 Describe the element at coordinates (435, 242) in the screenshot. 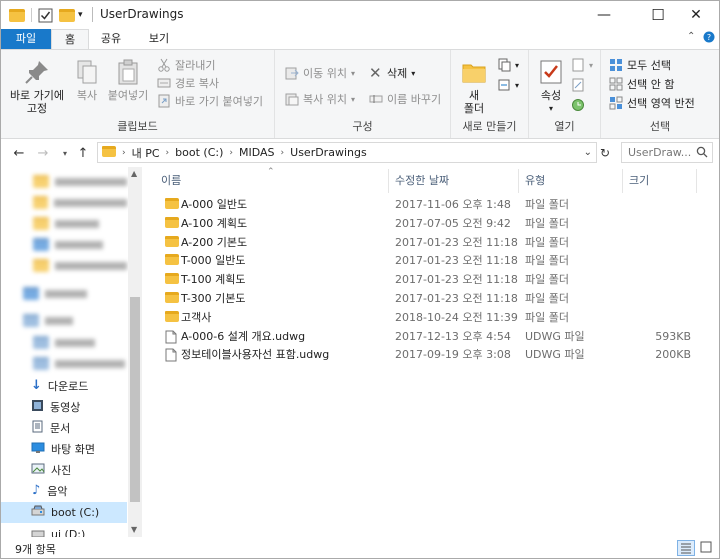

I see `table-row: A-200 기본도 2017-01-23 오전 11:18 파일 폴더` at that location.